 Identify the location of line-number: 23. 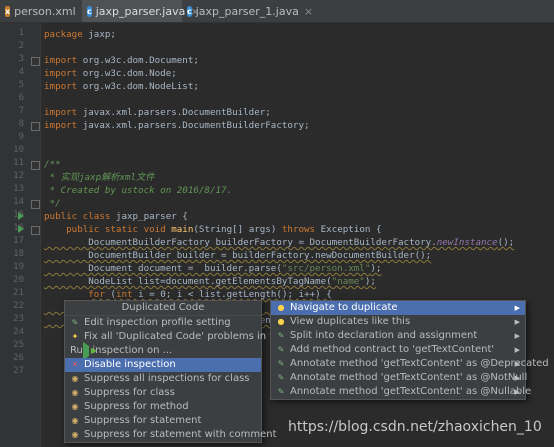
(18, 319).